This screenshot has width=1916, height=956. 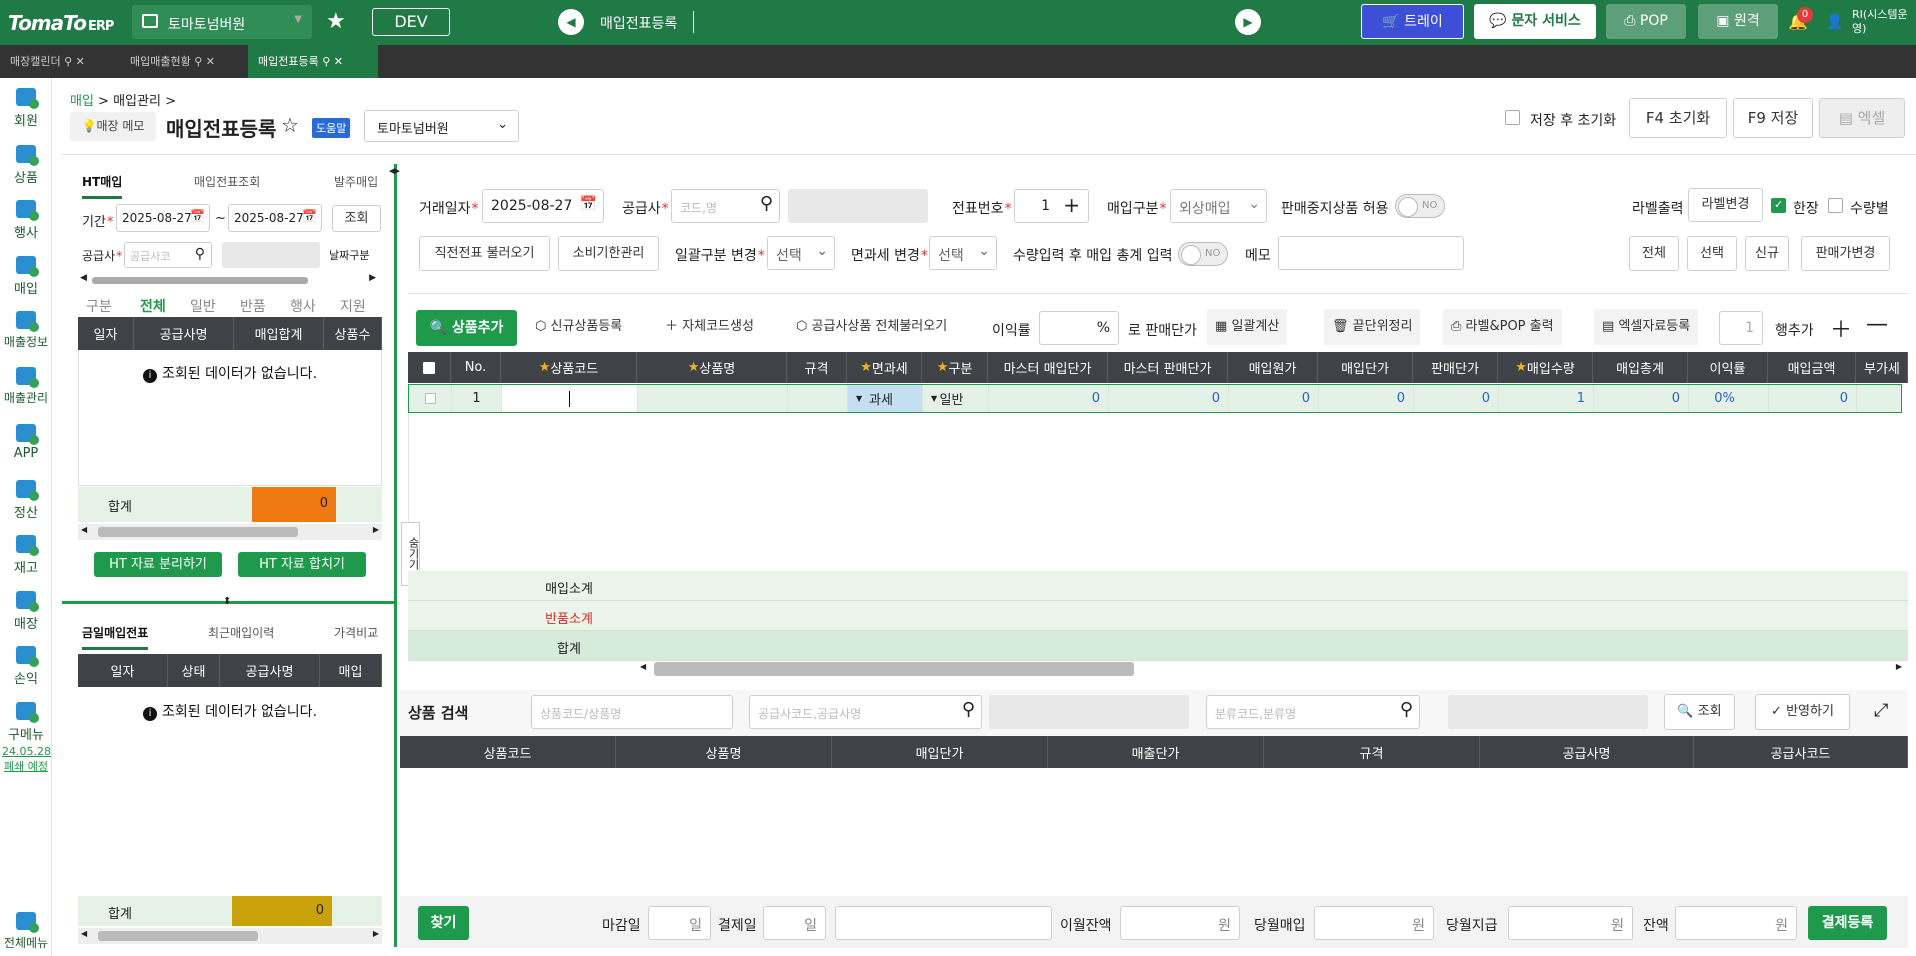 I want to click on user-name: RI(시스템운영), so click(x=1880, y=22).